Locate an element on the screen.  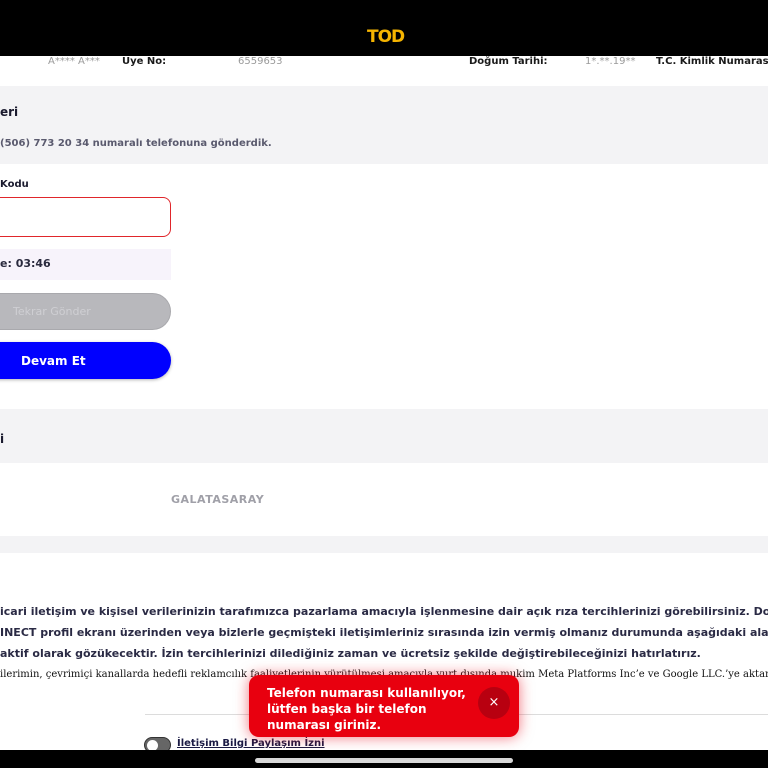
birth-date-label: Doğum Tarihi: is located at coordinates (508, 61).